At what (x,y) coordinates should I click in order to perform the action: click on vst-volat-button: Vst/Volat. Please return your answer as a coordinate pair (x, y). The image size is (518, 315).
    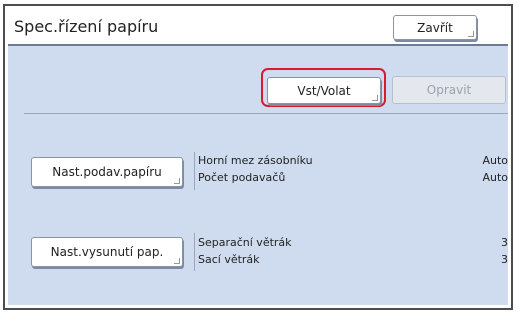
    Looking at the image, I should click on (324, 90).